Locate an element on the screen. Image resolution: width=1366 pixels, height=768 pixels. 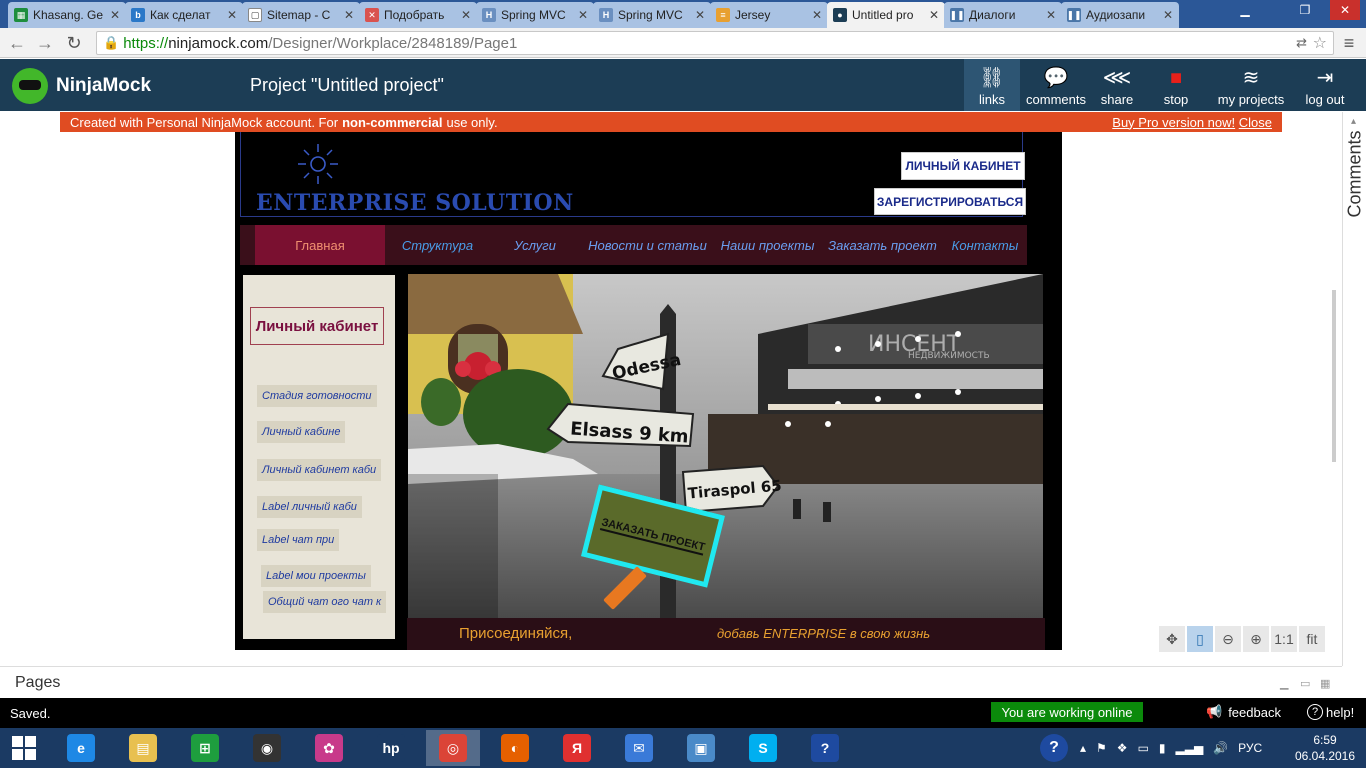
taskbar-app: ? is located at coordinates (825, 748).